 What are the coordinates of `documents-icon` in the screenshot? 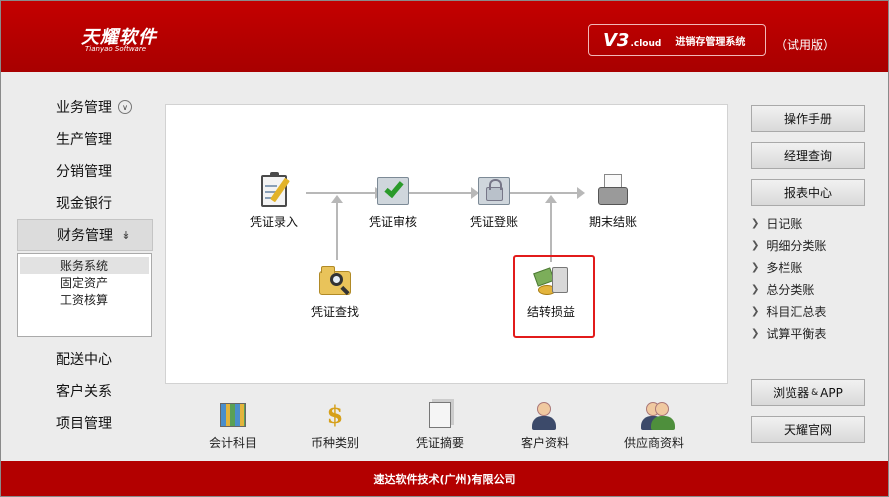 It's located at (440, 415).